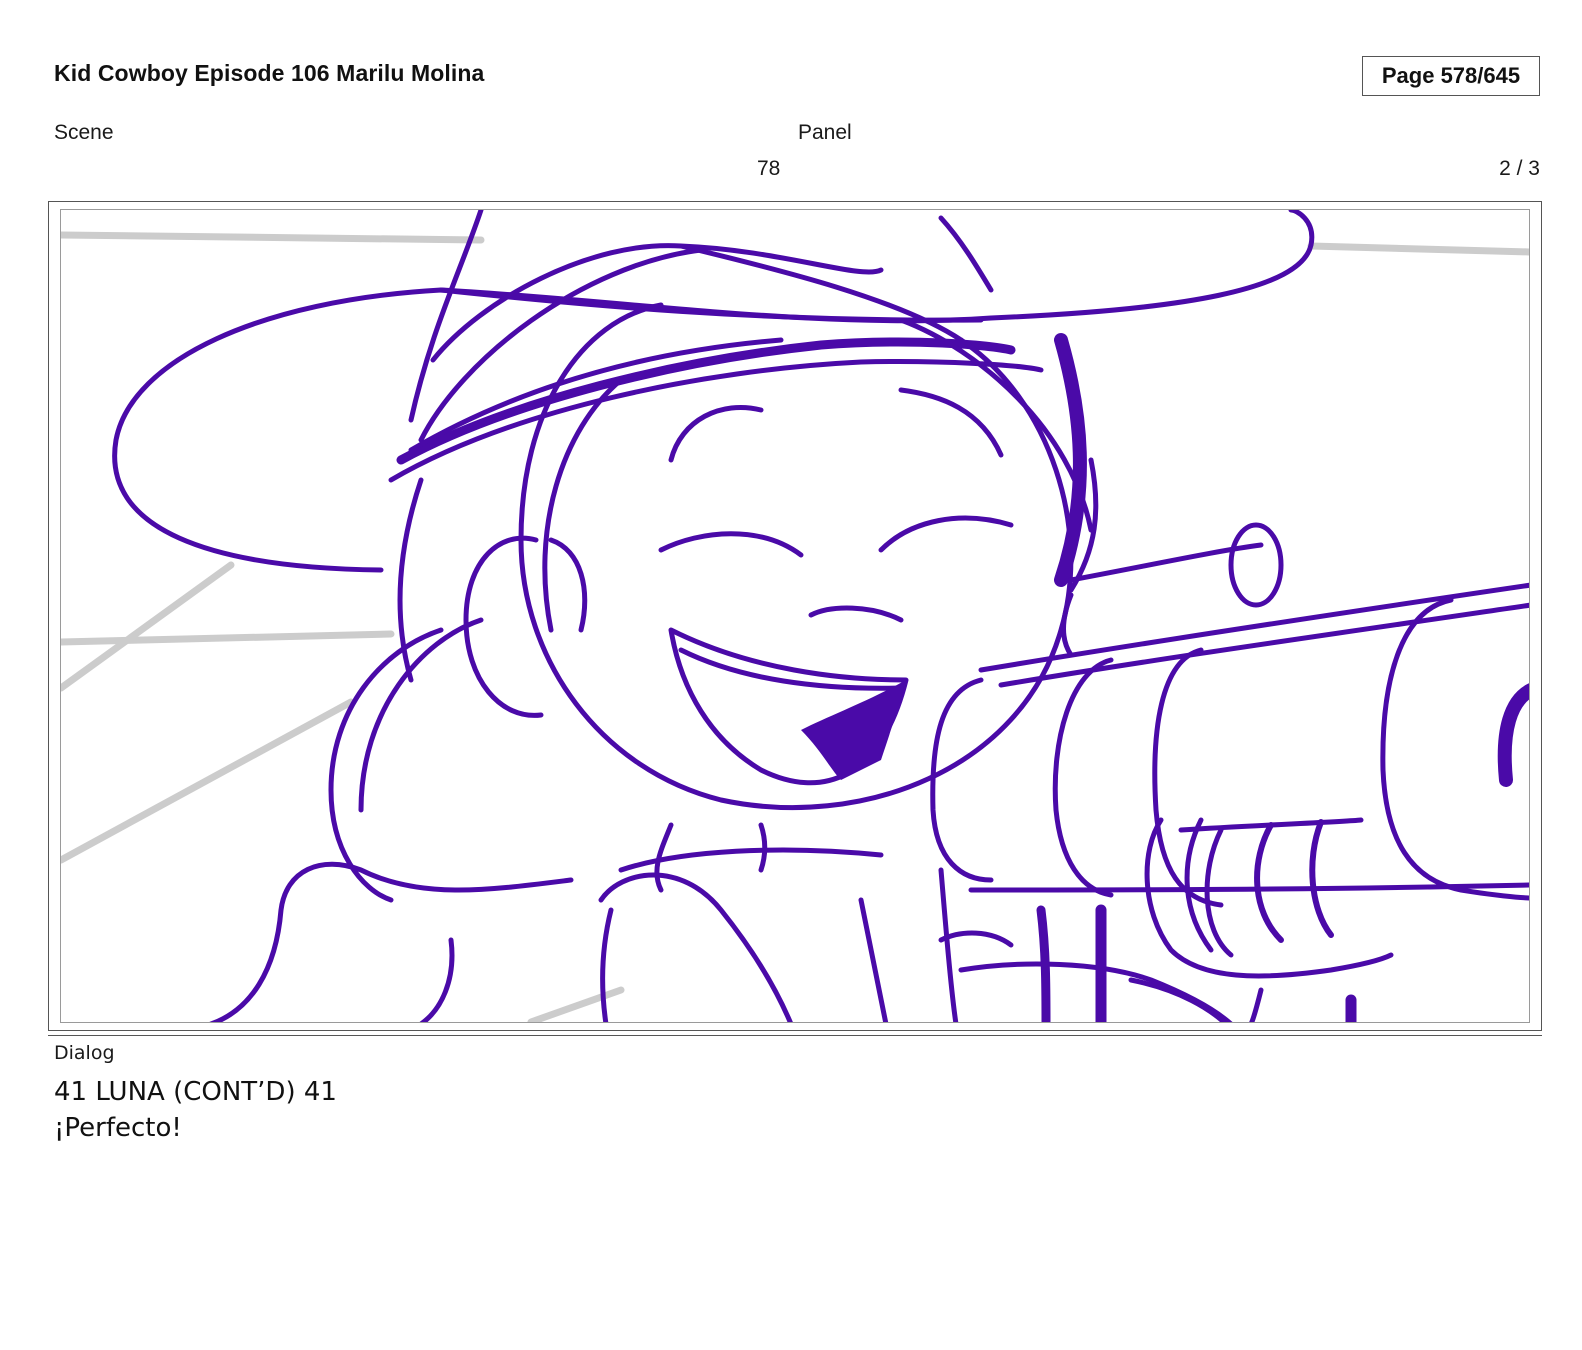 The width and height of the screenshot is (1582, 1350). I want to click on dialog-divider, so click(795, 1035).